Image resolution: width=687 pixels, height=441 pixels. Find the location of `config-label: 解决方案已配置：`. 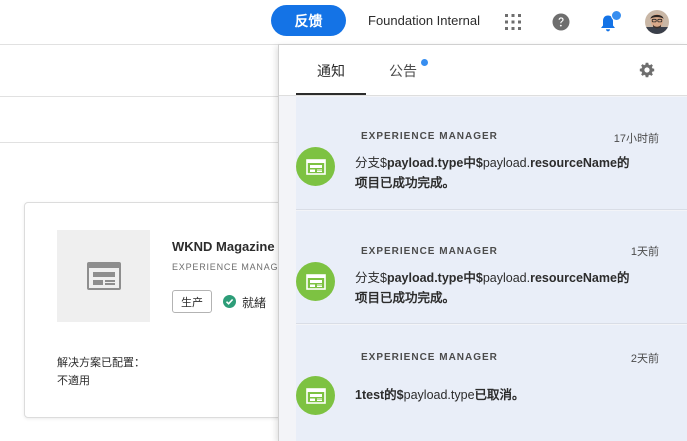

config-label: 解决方案已配置： is located at coordinates (101, 363).